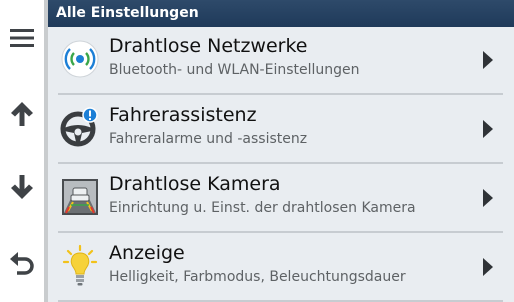  I want to click on arrow-up-icon, so click(22, 114).